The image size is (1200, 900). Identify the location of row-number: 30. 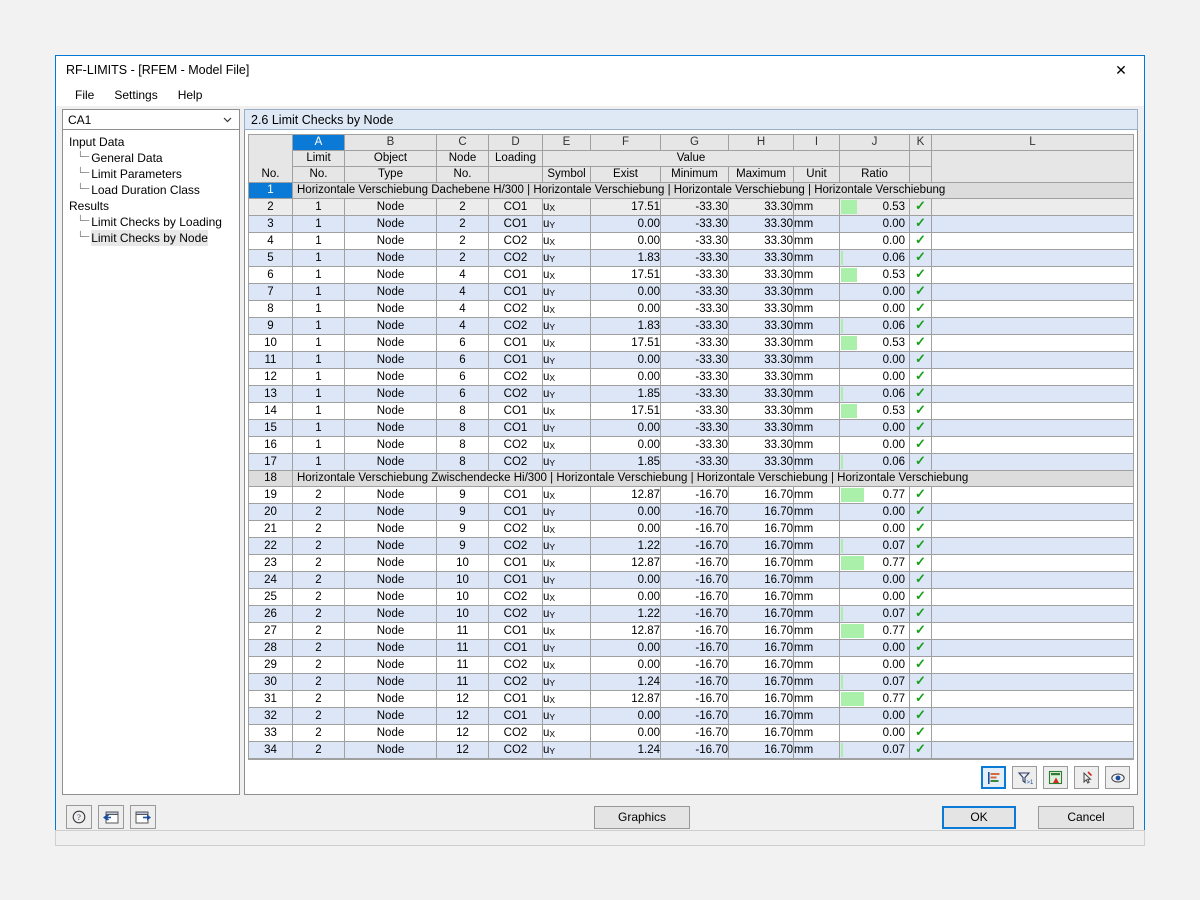
(270, 682).